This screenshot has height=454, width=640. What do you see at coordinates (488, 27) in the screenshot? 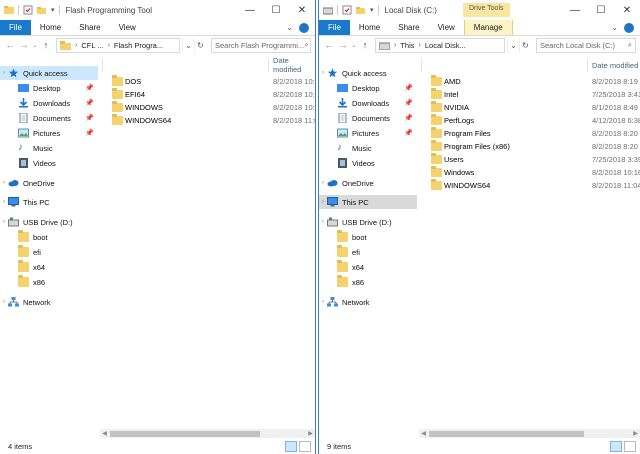
I see `tab-manage: Manage` at bounding box center [488, 27].